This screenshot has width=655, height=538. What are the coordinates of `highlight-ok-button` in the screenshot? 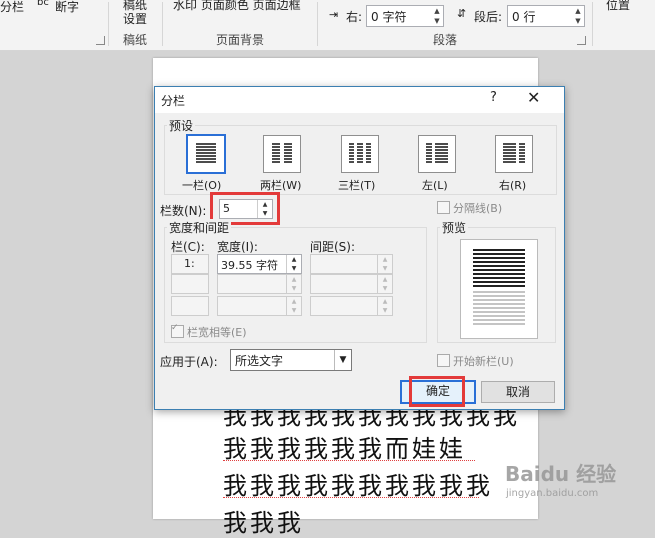 It's located at (437, 391).